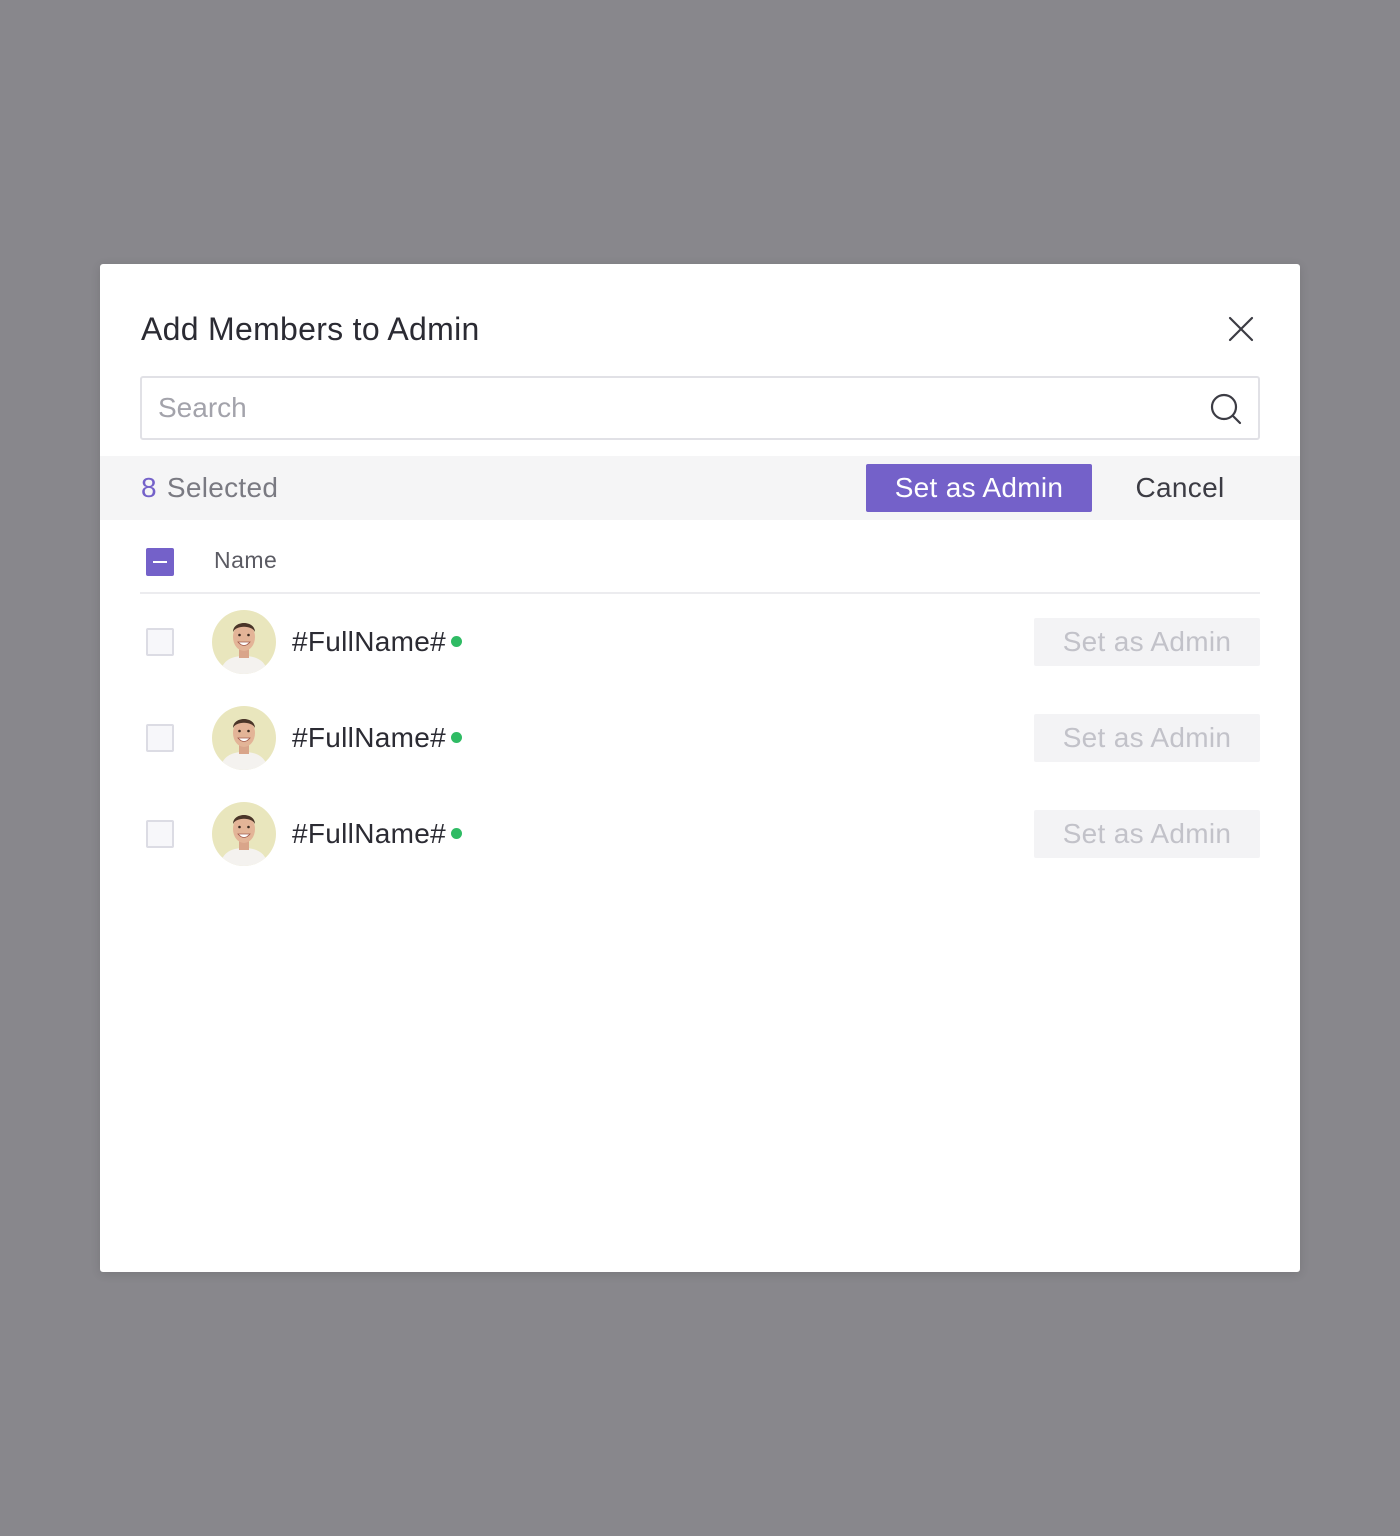 This screenshot has height=1536, width=1400. I want to click on select-all-checkbox, so click(160, 562).